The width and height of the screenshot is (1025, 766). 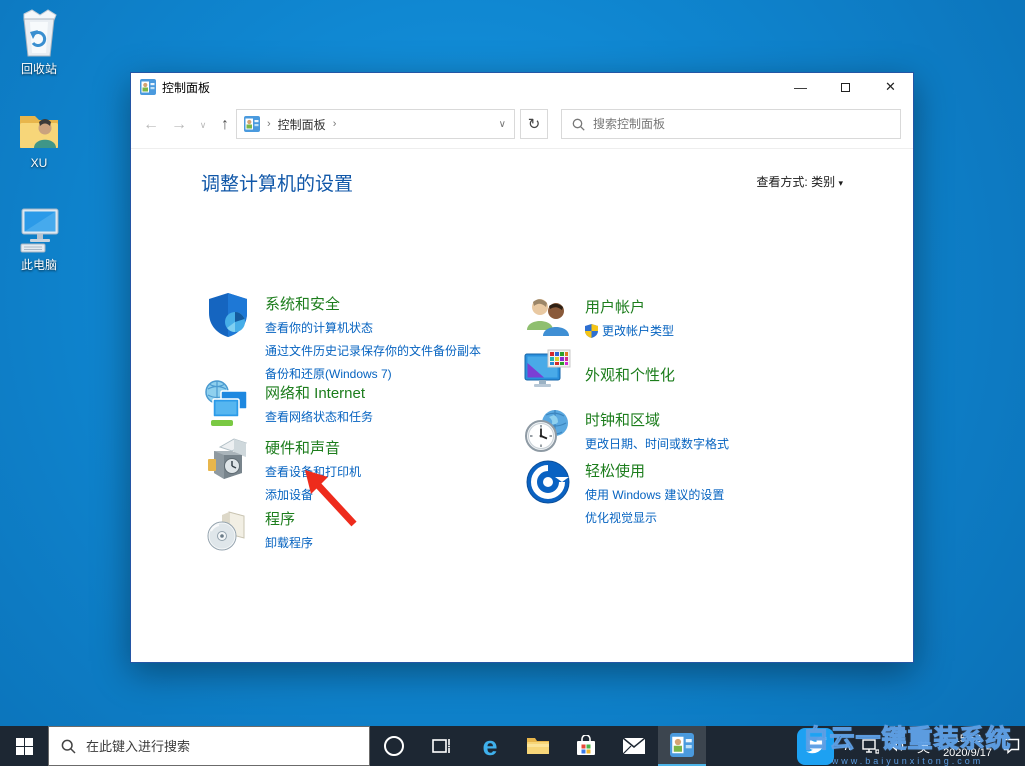 I want to click on edge-icon: e, so click(x=490, y=745).